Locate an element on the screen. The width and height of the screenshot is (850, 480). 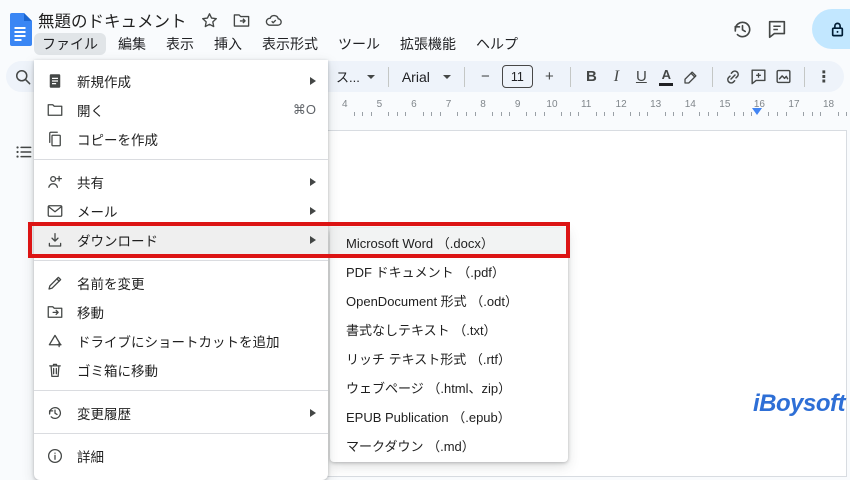
text-color-button: A is located at coordinates (666, 77).